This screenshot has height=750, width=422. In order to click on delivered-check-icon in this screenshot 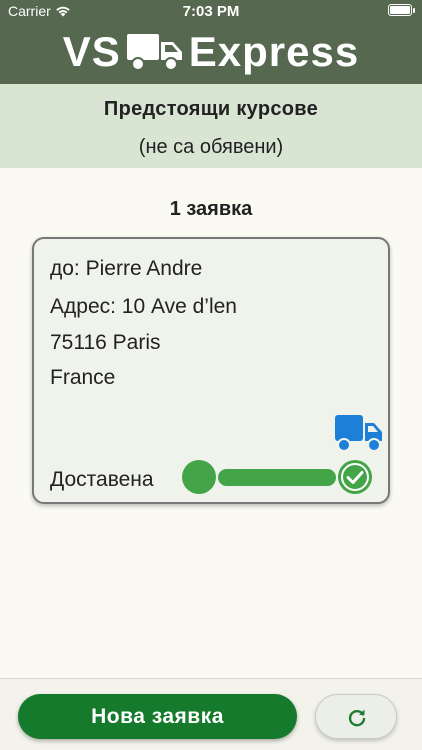, I will do `click(355, 477)`.